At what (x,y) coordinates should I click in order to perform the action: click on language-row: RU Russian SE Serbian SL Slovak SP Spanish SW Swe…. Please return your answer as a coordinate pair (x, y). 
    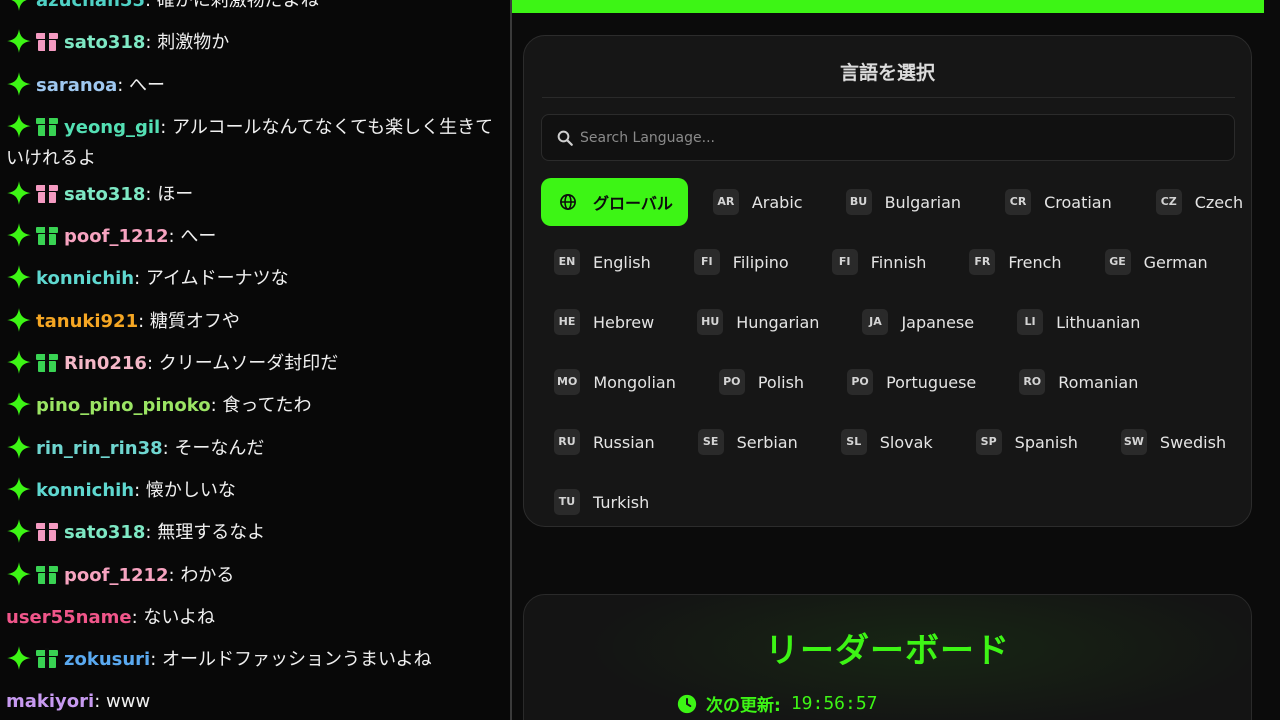
    Looking at the image, I should click on (891, 448).